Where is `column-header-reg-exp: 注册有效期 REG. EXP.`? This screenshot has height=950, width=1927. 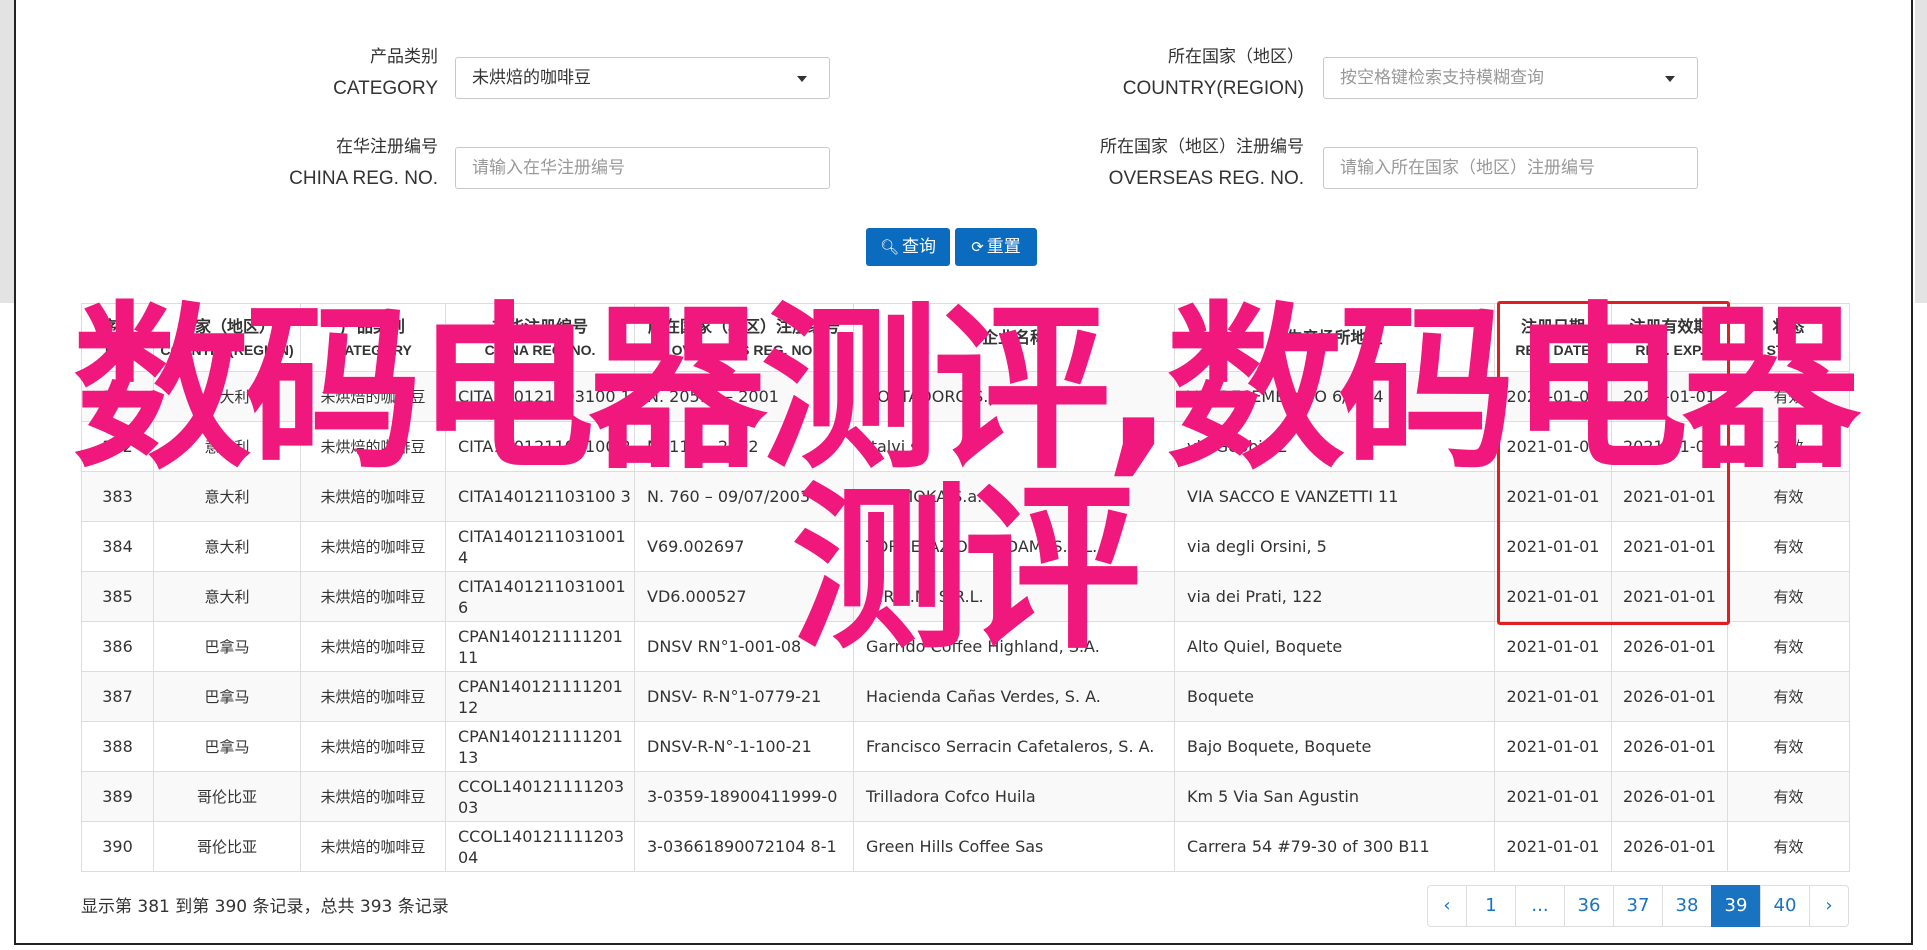 column-header-reg-exp: 注册有效期 REG. EXP. is located at coordinates (1669, 337).